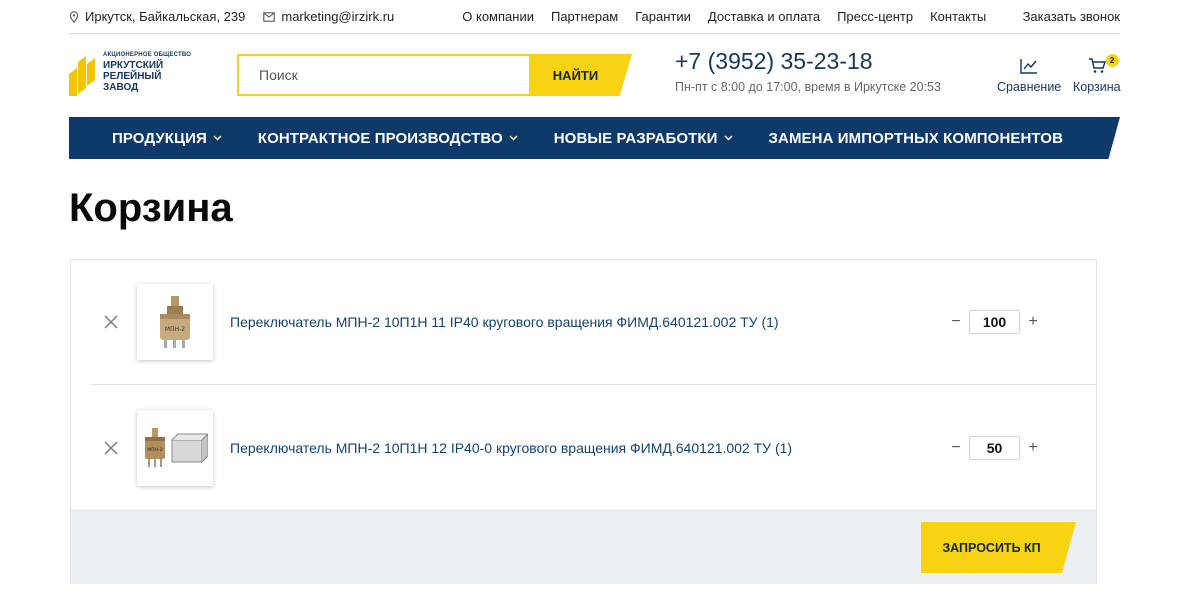  I want to click on top-link-guarantees: Гарантии, so click(663, 16).